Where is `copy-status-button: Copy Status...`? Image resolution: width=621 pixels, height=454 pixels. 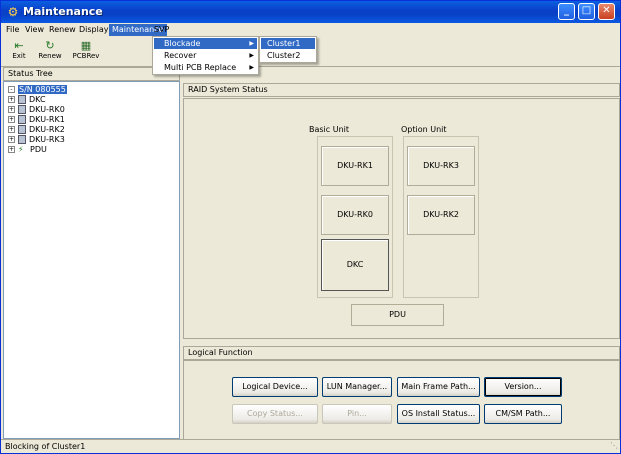 copy-status-button: Copy Status... is located at coordinates (275, 414).